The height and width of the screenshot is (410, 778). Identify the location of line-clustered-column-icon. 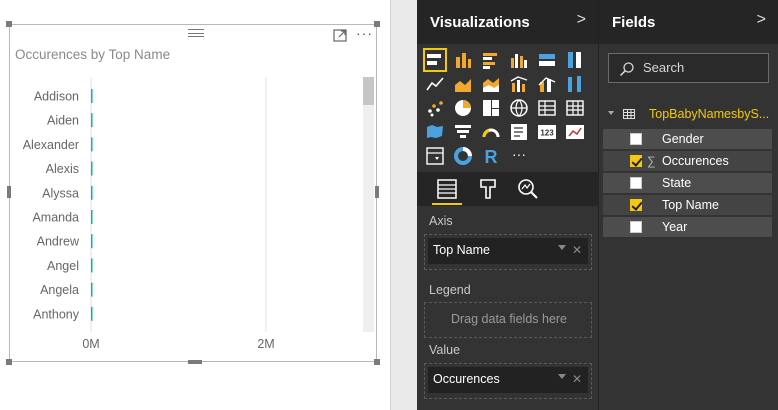
(519, 84).